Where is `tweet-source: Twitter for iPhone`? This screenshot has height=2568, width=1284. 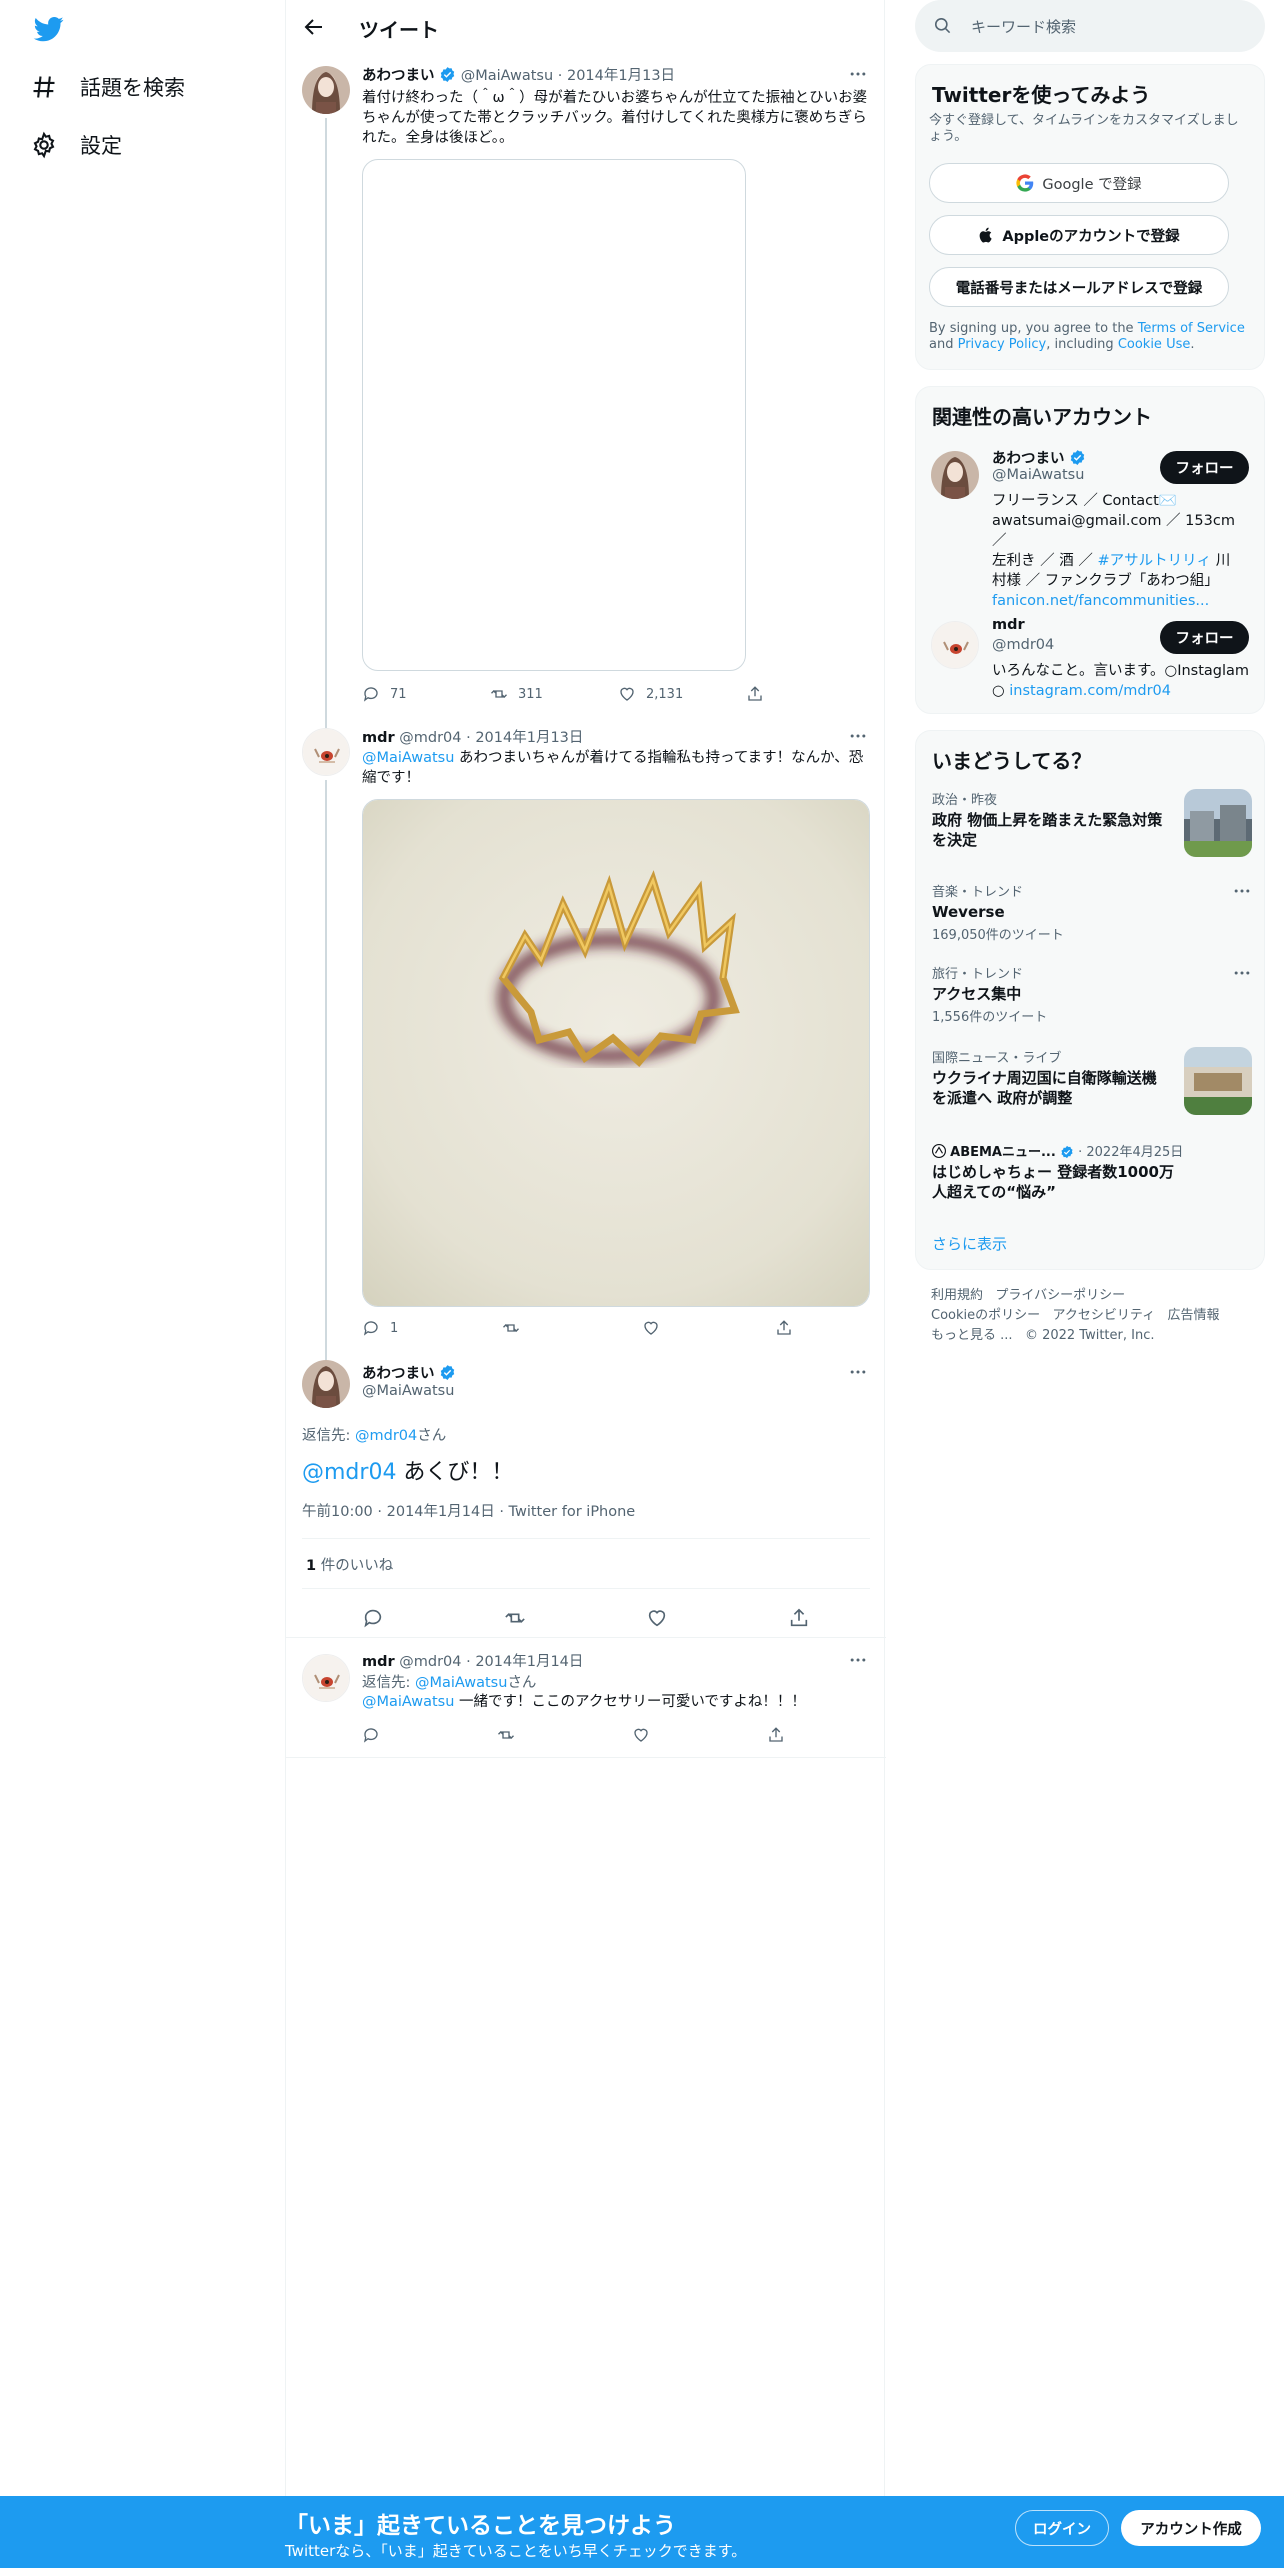 tweet-source: Twitter for iPhone is located at coordinates (572, 1512).